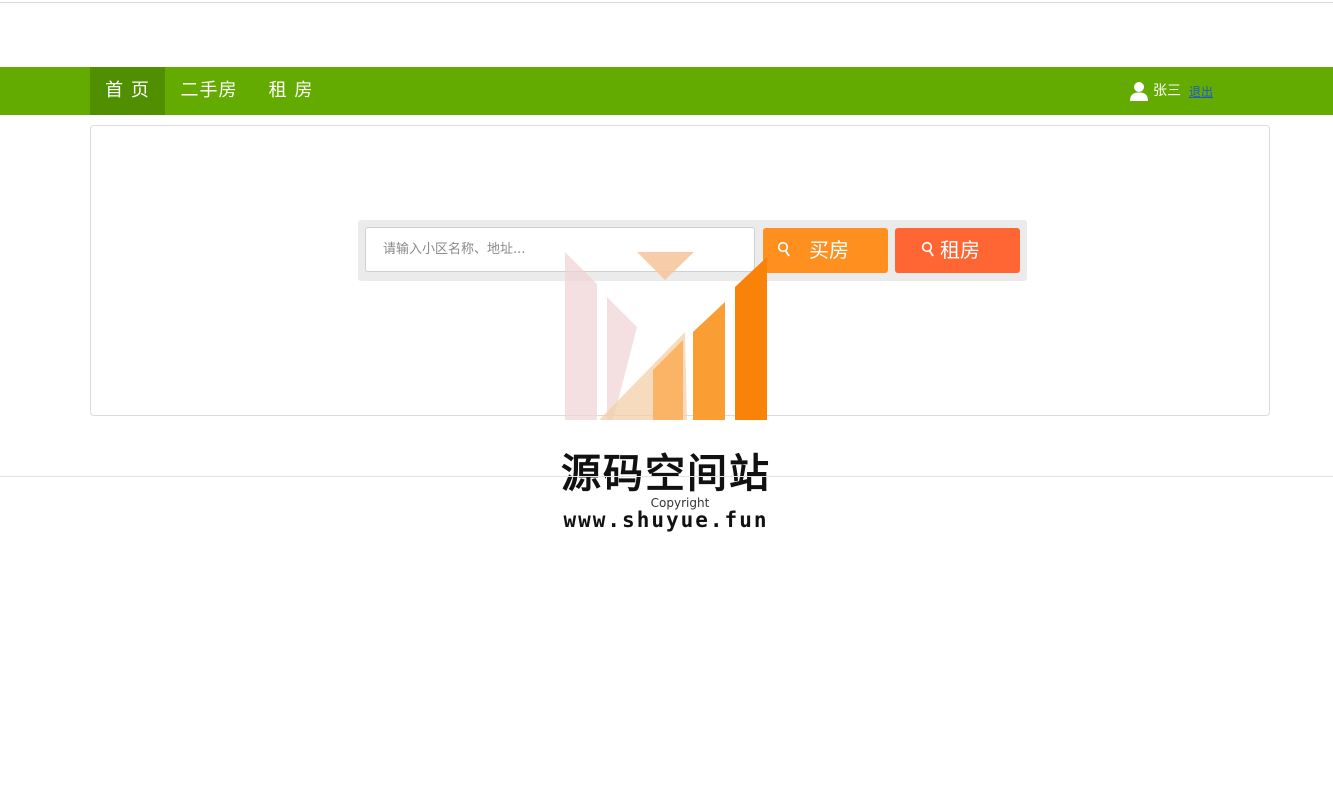 The width and height of the screenshot is (1333, 787). What do you see at coordinates (666, 2) in the screenshot?
I see `top-divider` at bounding box center [666, 2].